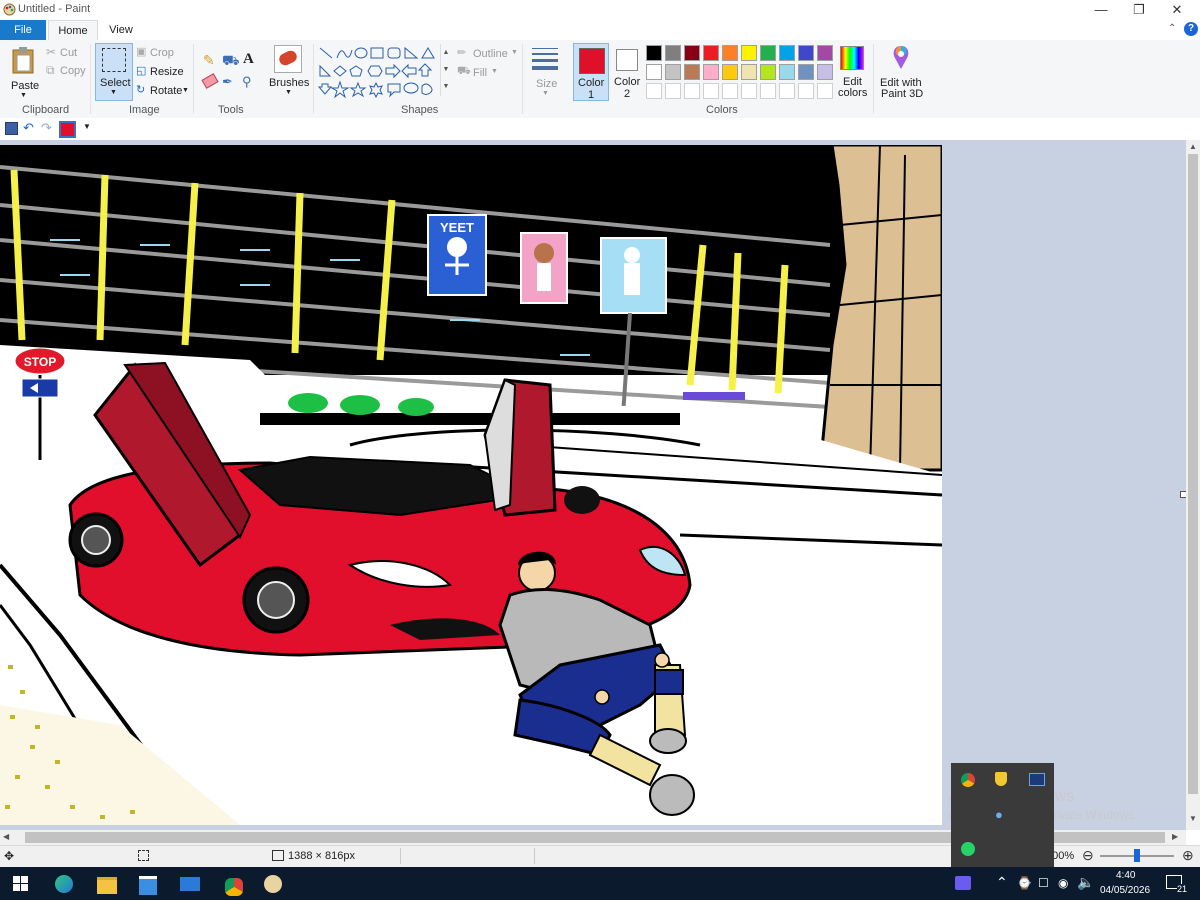 Image resolution: width=1200 pixels, height=900 pixels. What do you see at coordinates (20, 883) in the screenshot?
I see `windows-start-icon` at bounding box center [20, 883].